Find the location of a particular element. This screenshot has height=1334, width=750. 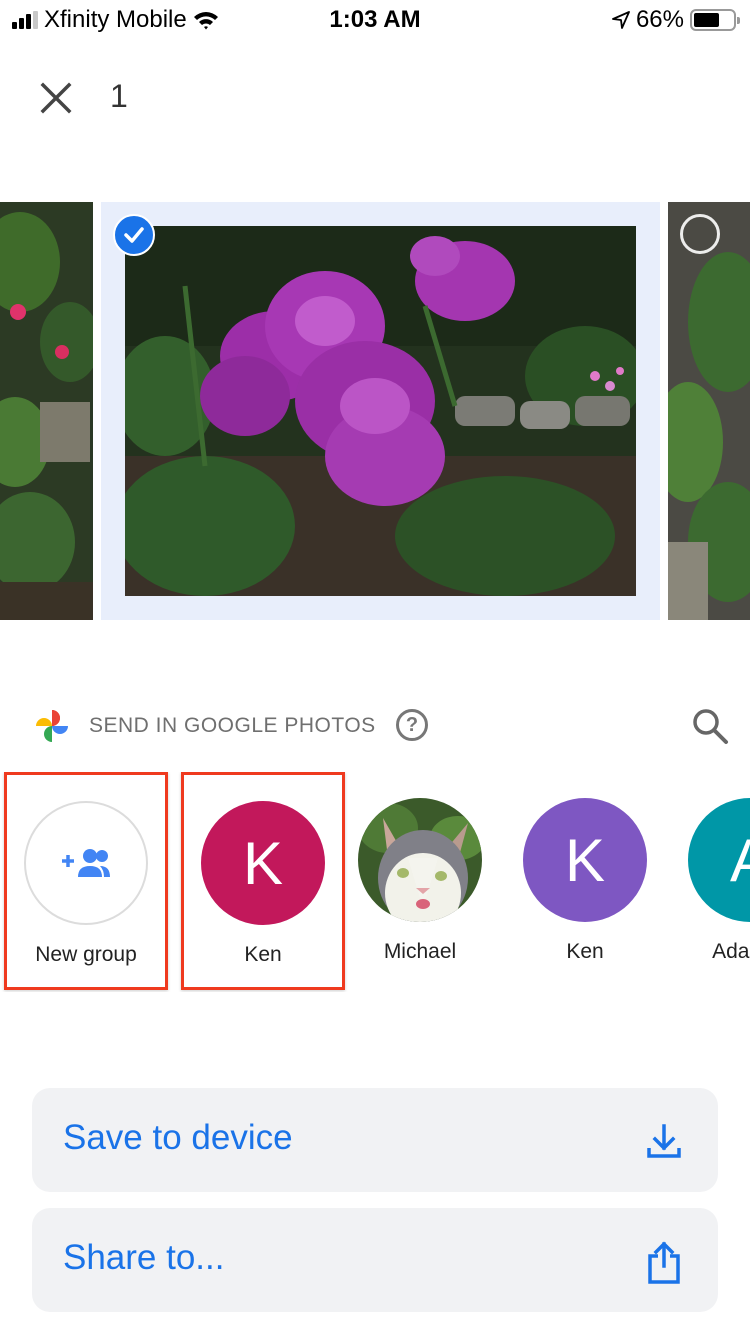

google-photos-logo-icon is located at coordinates (52, 726).